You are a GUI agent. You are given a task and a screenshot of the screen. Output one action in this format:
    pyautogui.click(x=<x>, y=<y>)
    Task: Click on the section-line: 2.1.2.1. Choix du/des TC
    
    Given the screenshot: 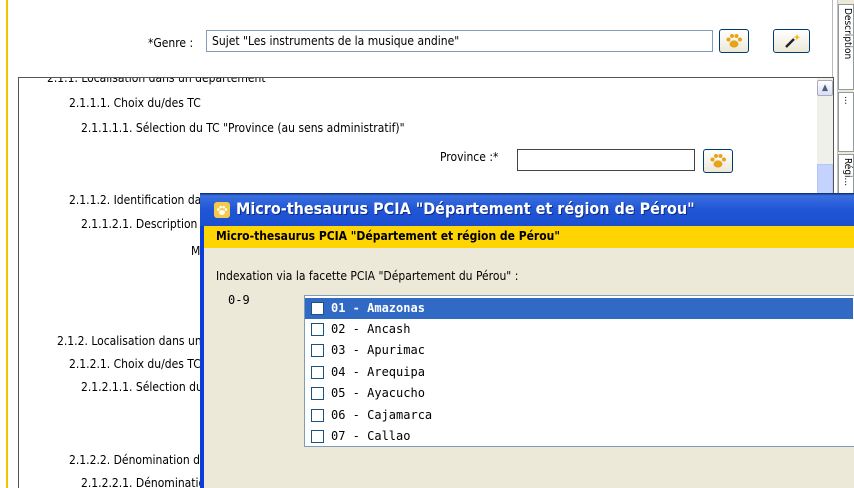 What is the action you would take?
    pyautogui.click(x=135, y=364)
    